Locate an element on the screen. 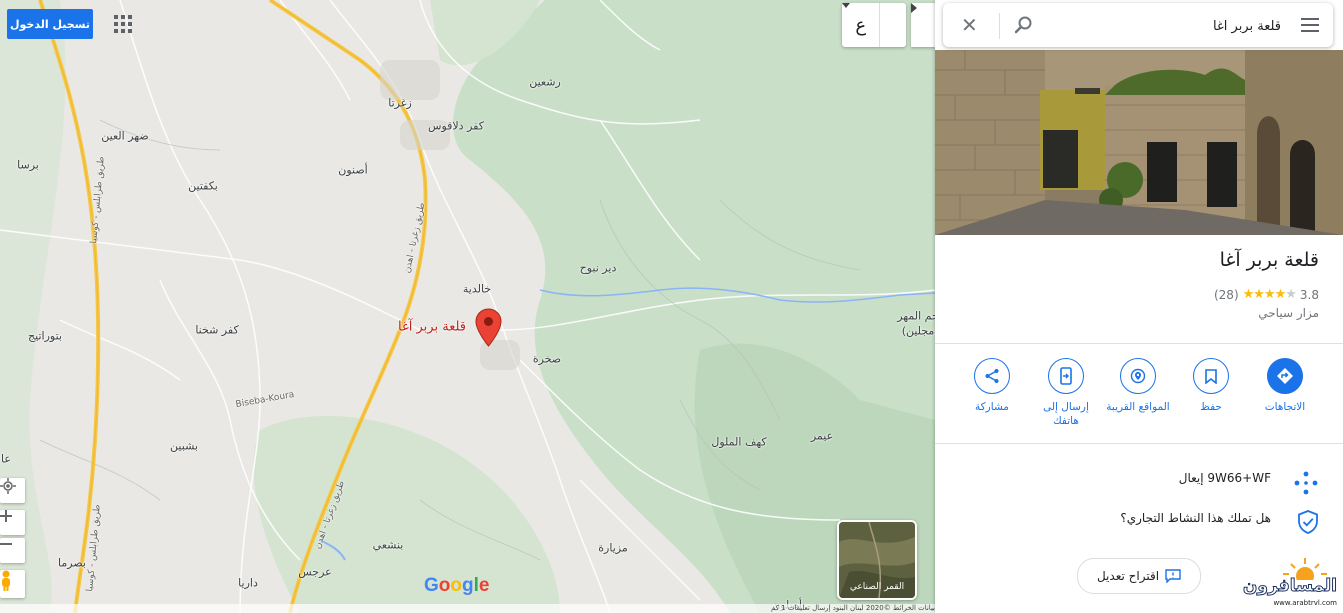 The width and height of the screenshot is (1343, 613). search-box: ✕ is located at coordinates (1138, 25).